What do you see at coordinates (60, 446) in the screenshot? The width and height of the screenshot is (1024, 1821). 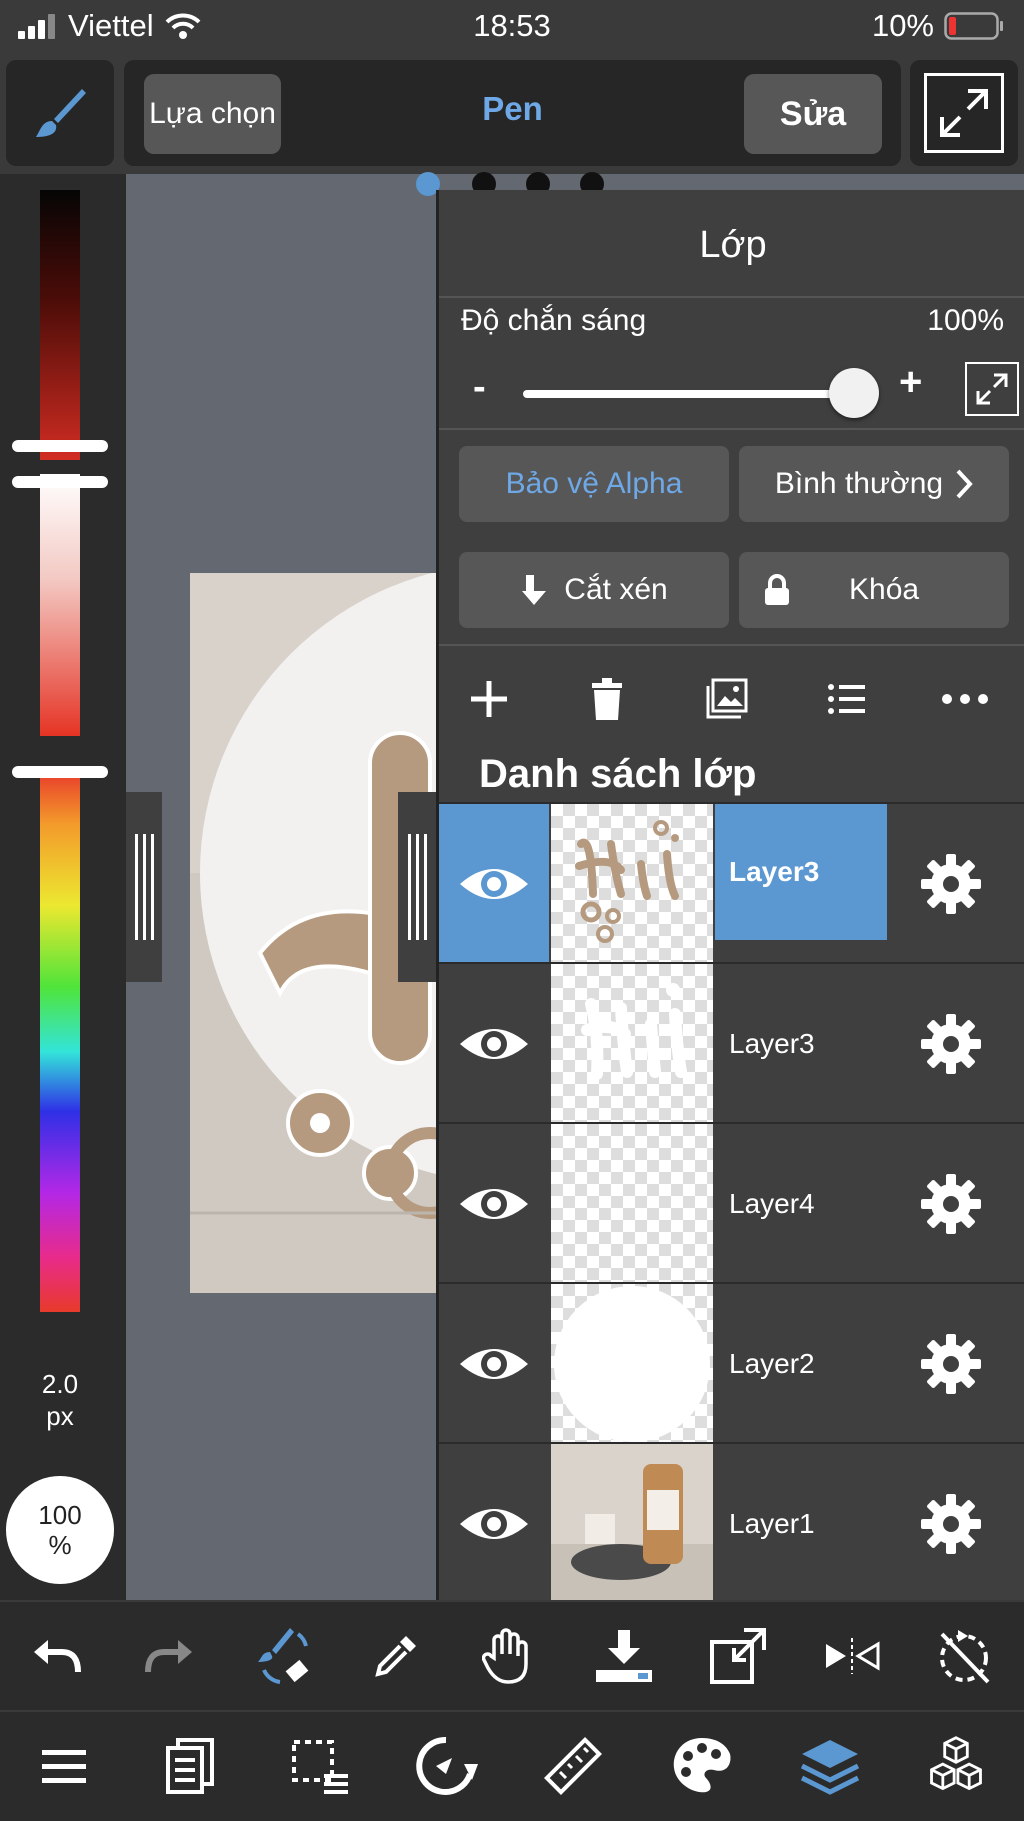 I see `dark-bar-handle` at bounding box center [60, 446].